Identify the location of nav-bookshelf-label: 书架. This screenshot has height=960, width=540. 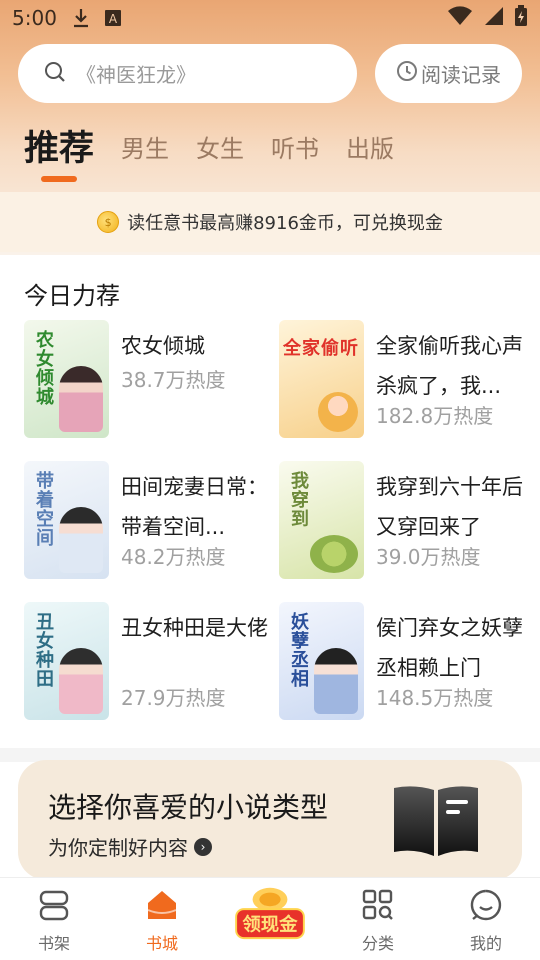
(53, 943).